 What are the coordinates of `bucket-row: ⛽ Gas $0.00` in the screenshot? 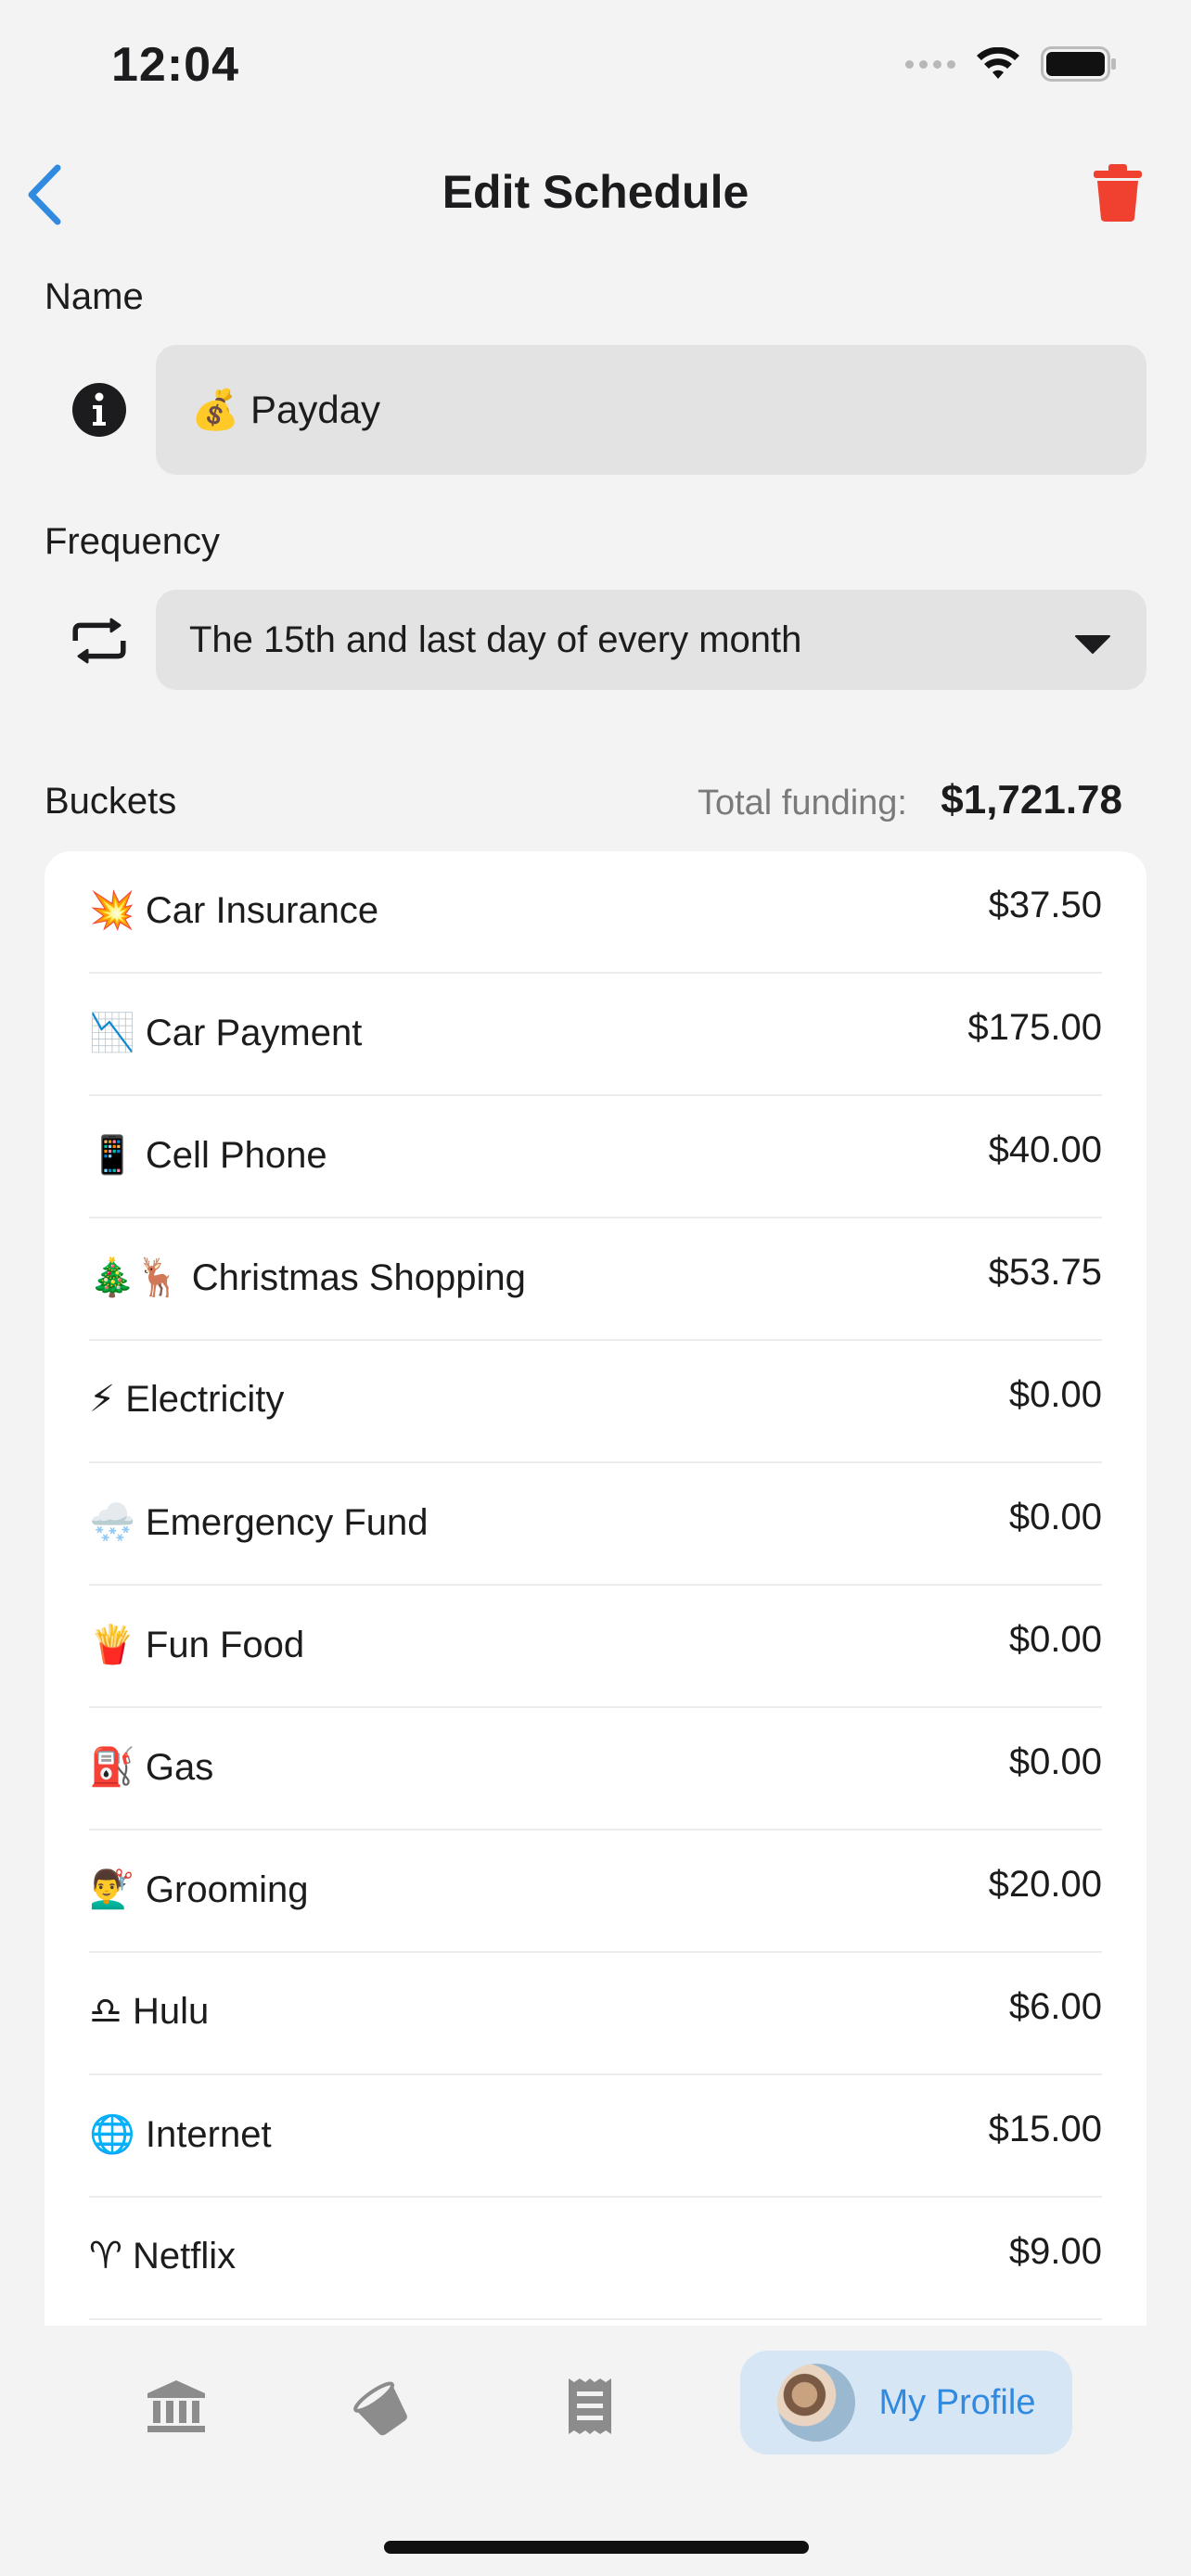 It's located at (595, 1769).